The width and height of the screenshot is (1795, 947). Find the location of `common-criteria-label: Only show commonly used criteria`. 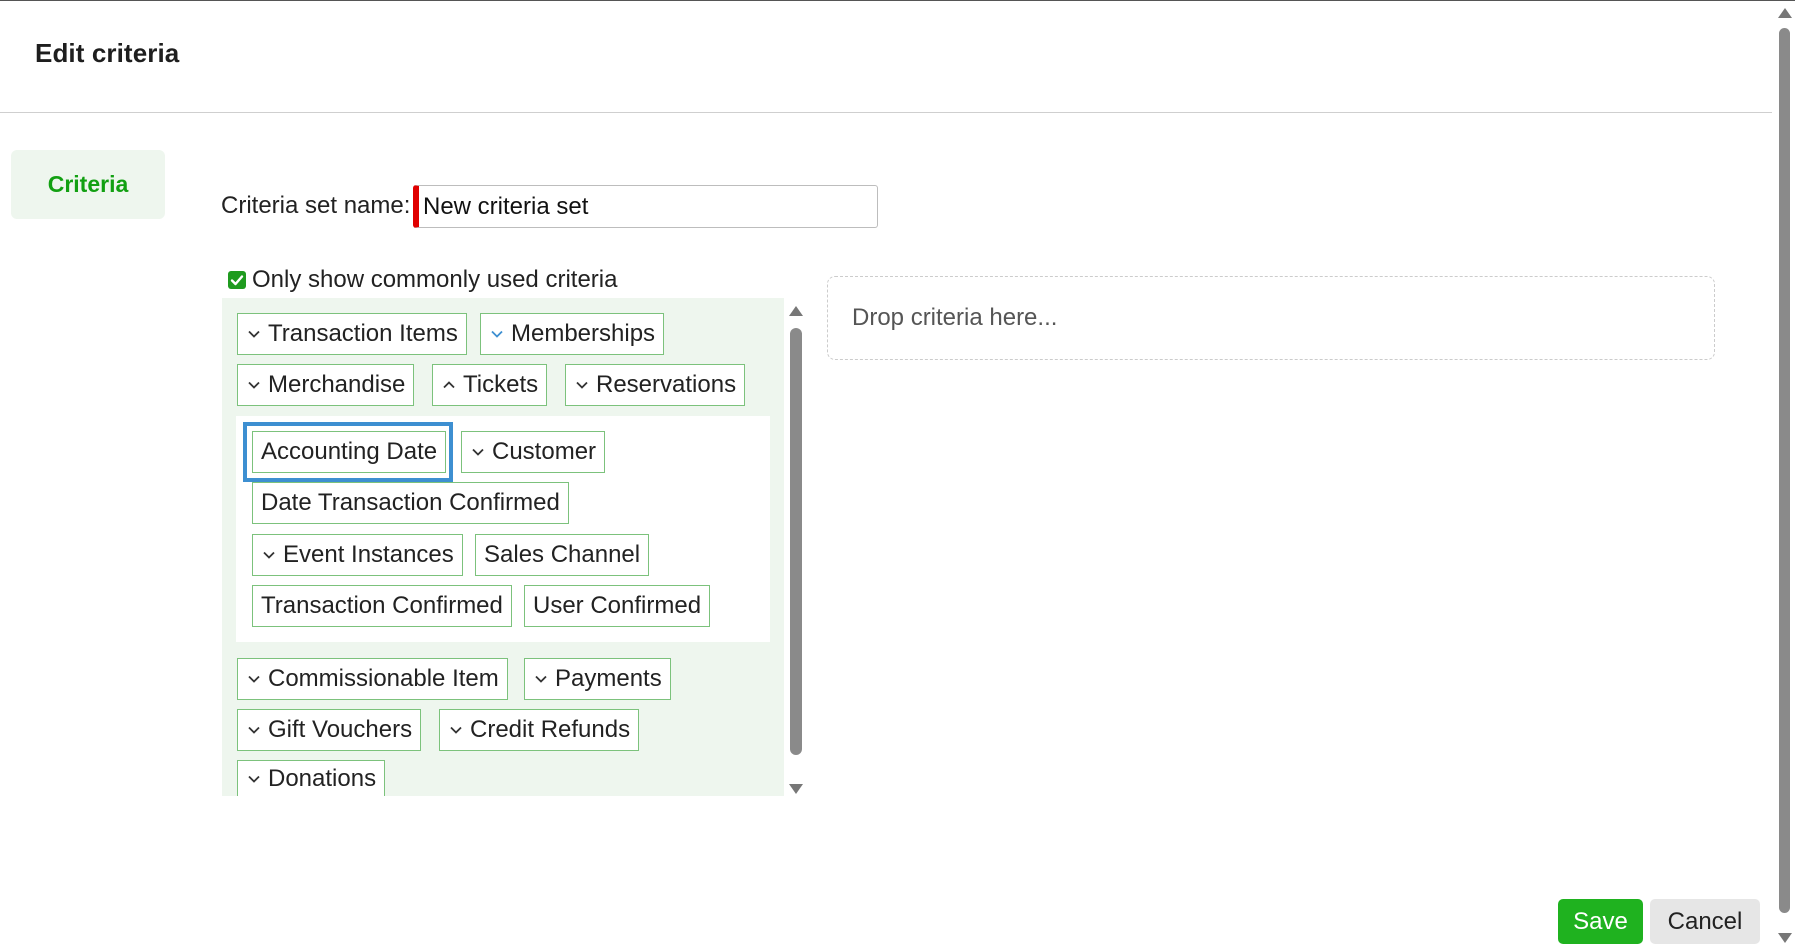

common-criteria-label: Only show commonly used criteria is located at coordinates (435, 279).